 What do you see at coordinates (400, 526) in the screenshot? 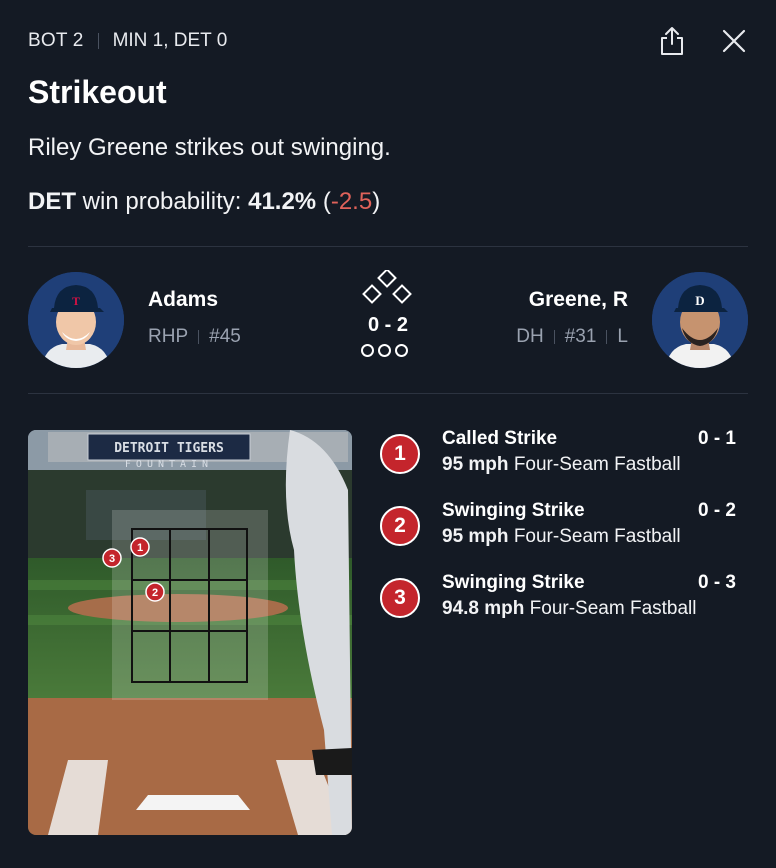
I see `pitch-number-badge: 2` at bounding box center [400, 526].